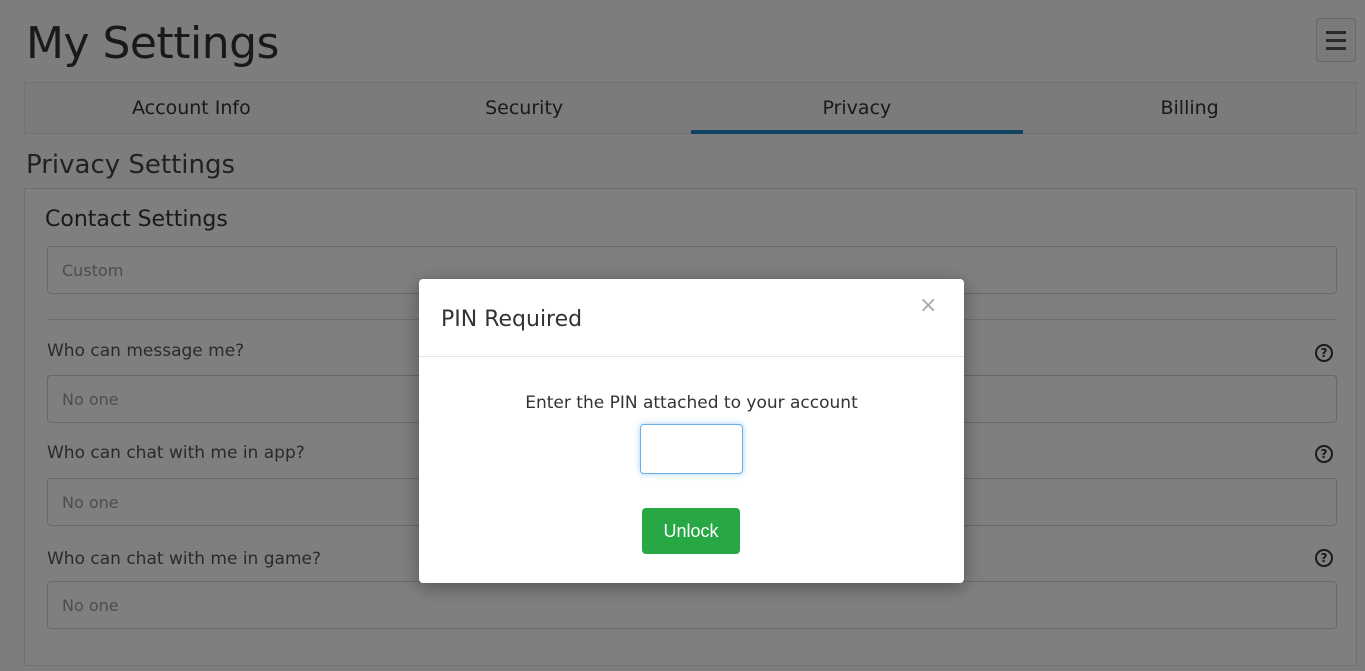 Image resolution: width=1365 pixels, height=671 pixels. What do you see at coordinates (691, 449) in the screenshot?
I see `pin-input` at bounding box center [691, 449].